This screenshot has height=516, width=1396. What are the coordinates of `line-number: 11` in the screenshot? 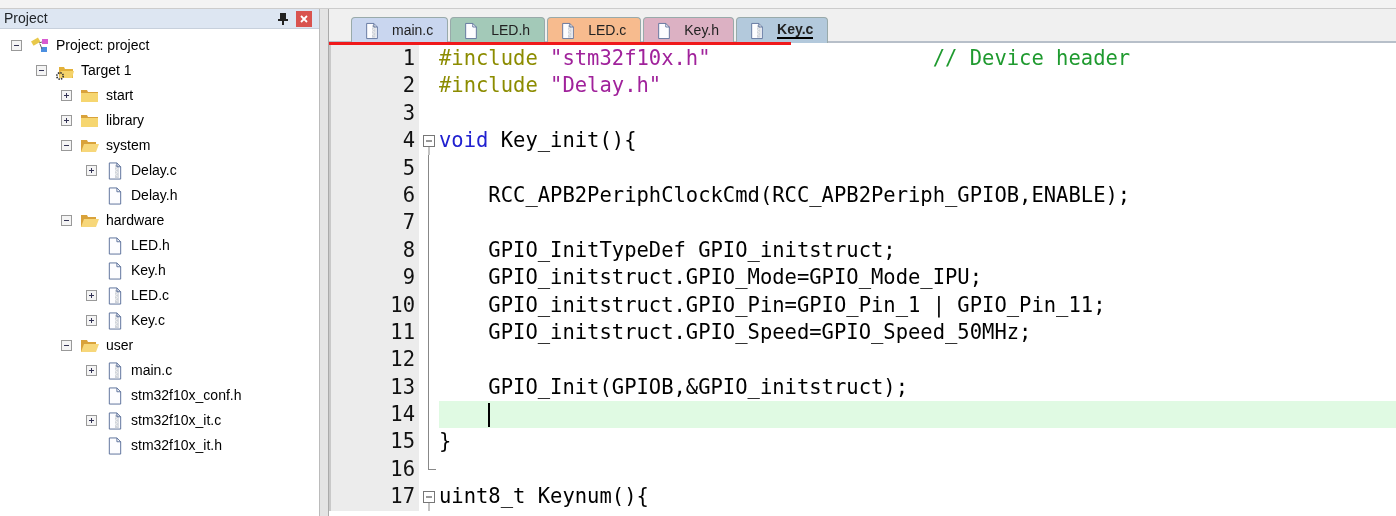 It's located at (374, 332).